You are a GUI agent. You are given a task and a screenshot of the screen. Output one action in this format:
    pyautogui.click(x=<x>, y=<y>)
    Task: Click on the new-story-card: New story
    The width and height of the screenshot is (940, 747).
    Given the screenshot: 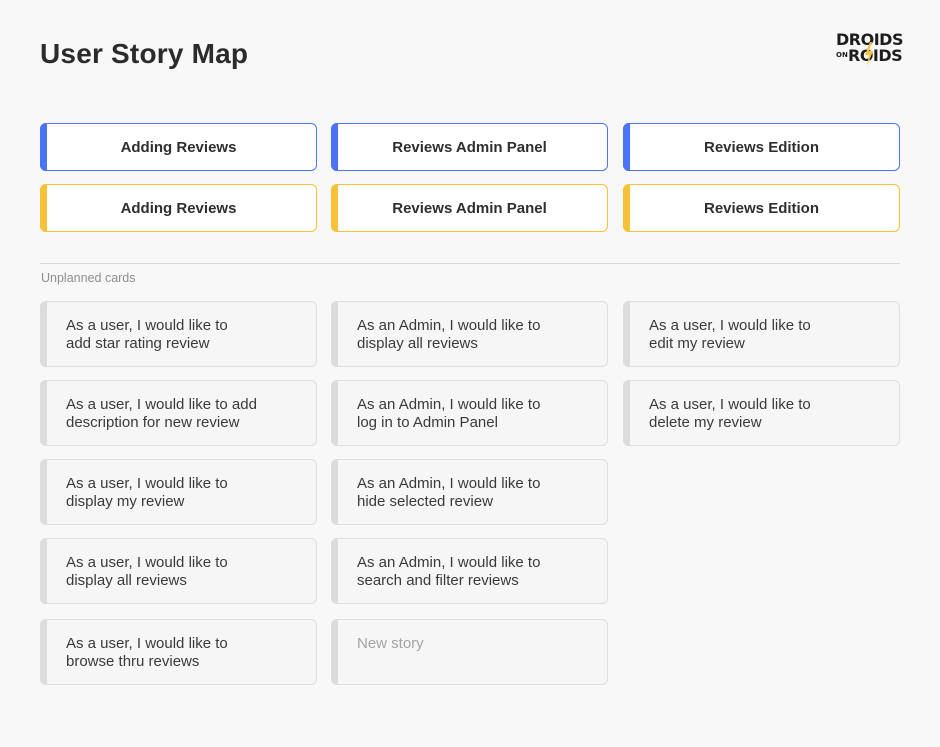 What is the action you would take?
    pyautogui.click(x=469, y=652)
    